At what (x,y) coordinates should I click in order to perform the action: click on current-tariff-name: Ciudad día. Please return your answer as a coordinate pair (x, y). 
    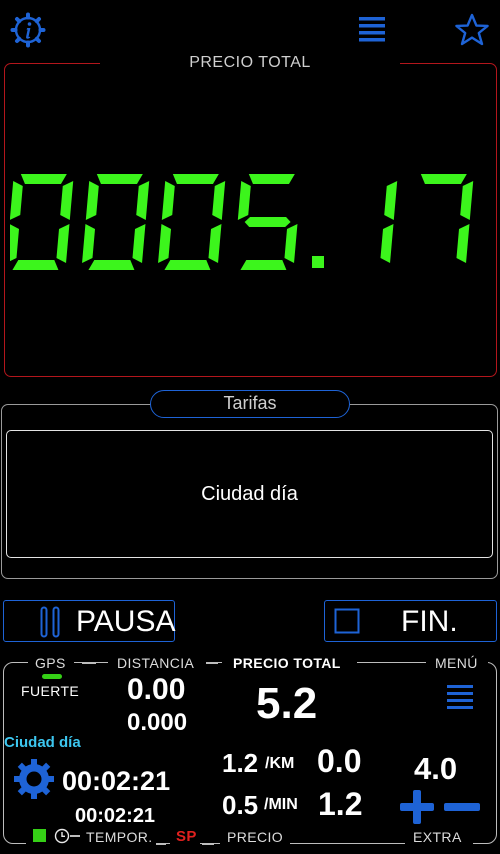
    Looking at the image, I should click on (42, 742).